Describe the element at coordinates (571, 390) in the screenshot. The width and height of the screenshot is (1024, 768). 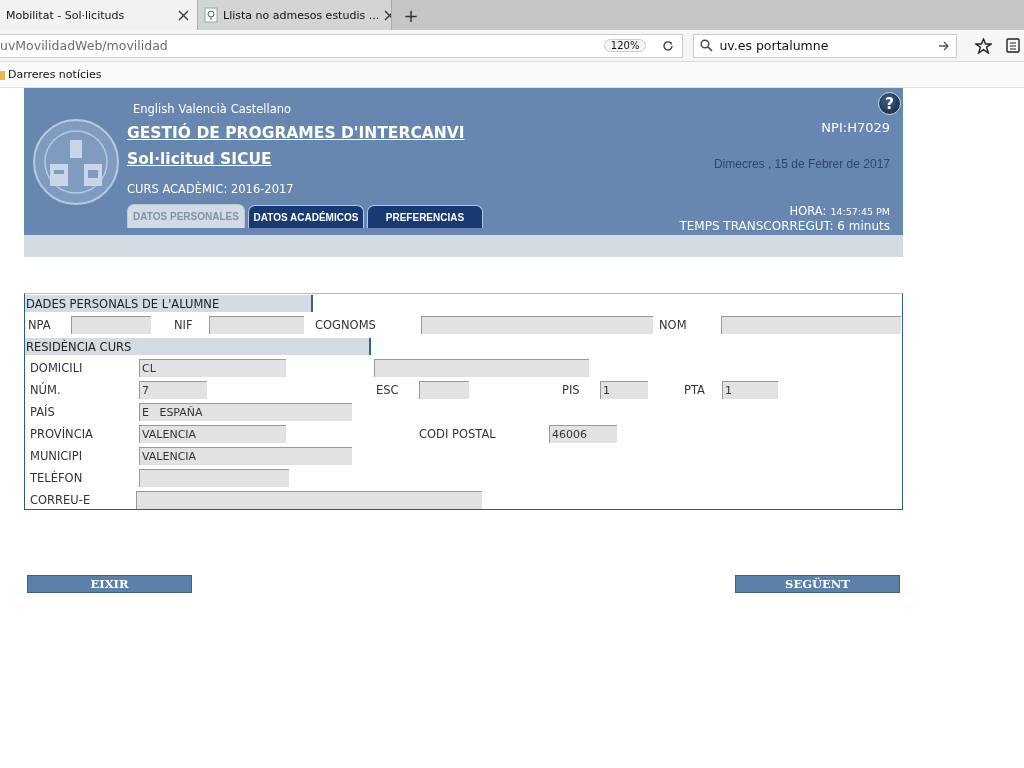
I see `field-label: PIS` at that location.